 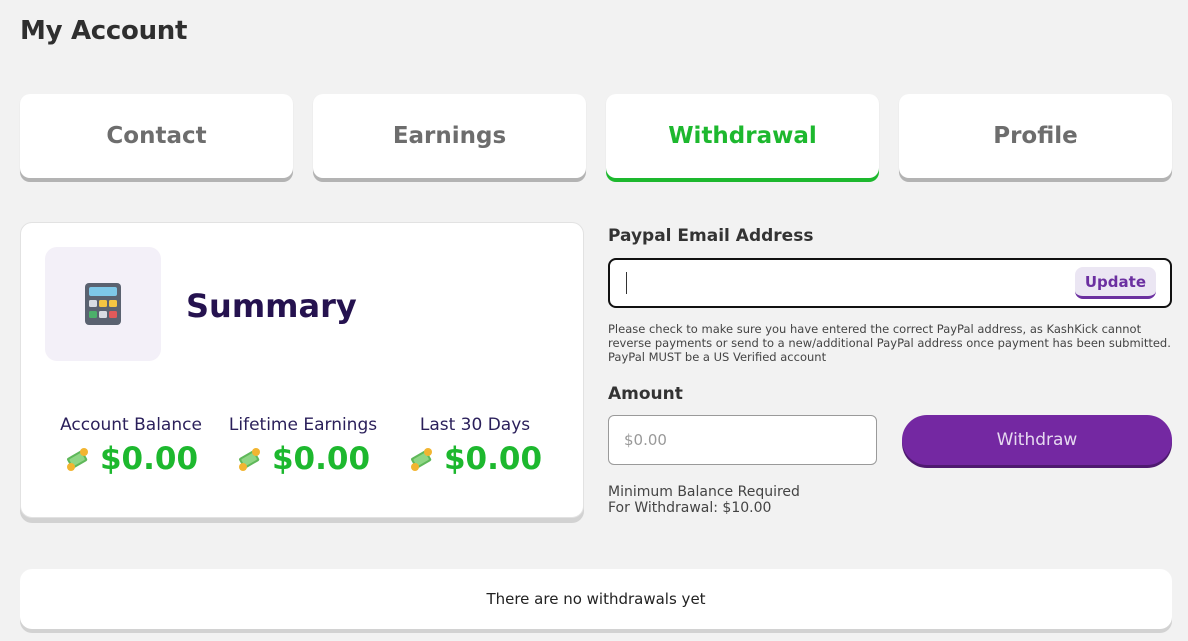 I want to click on text-caret, so click(x=626, y=283).